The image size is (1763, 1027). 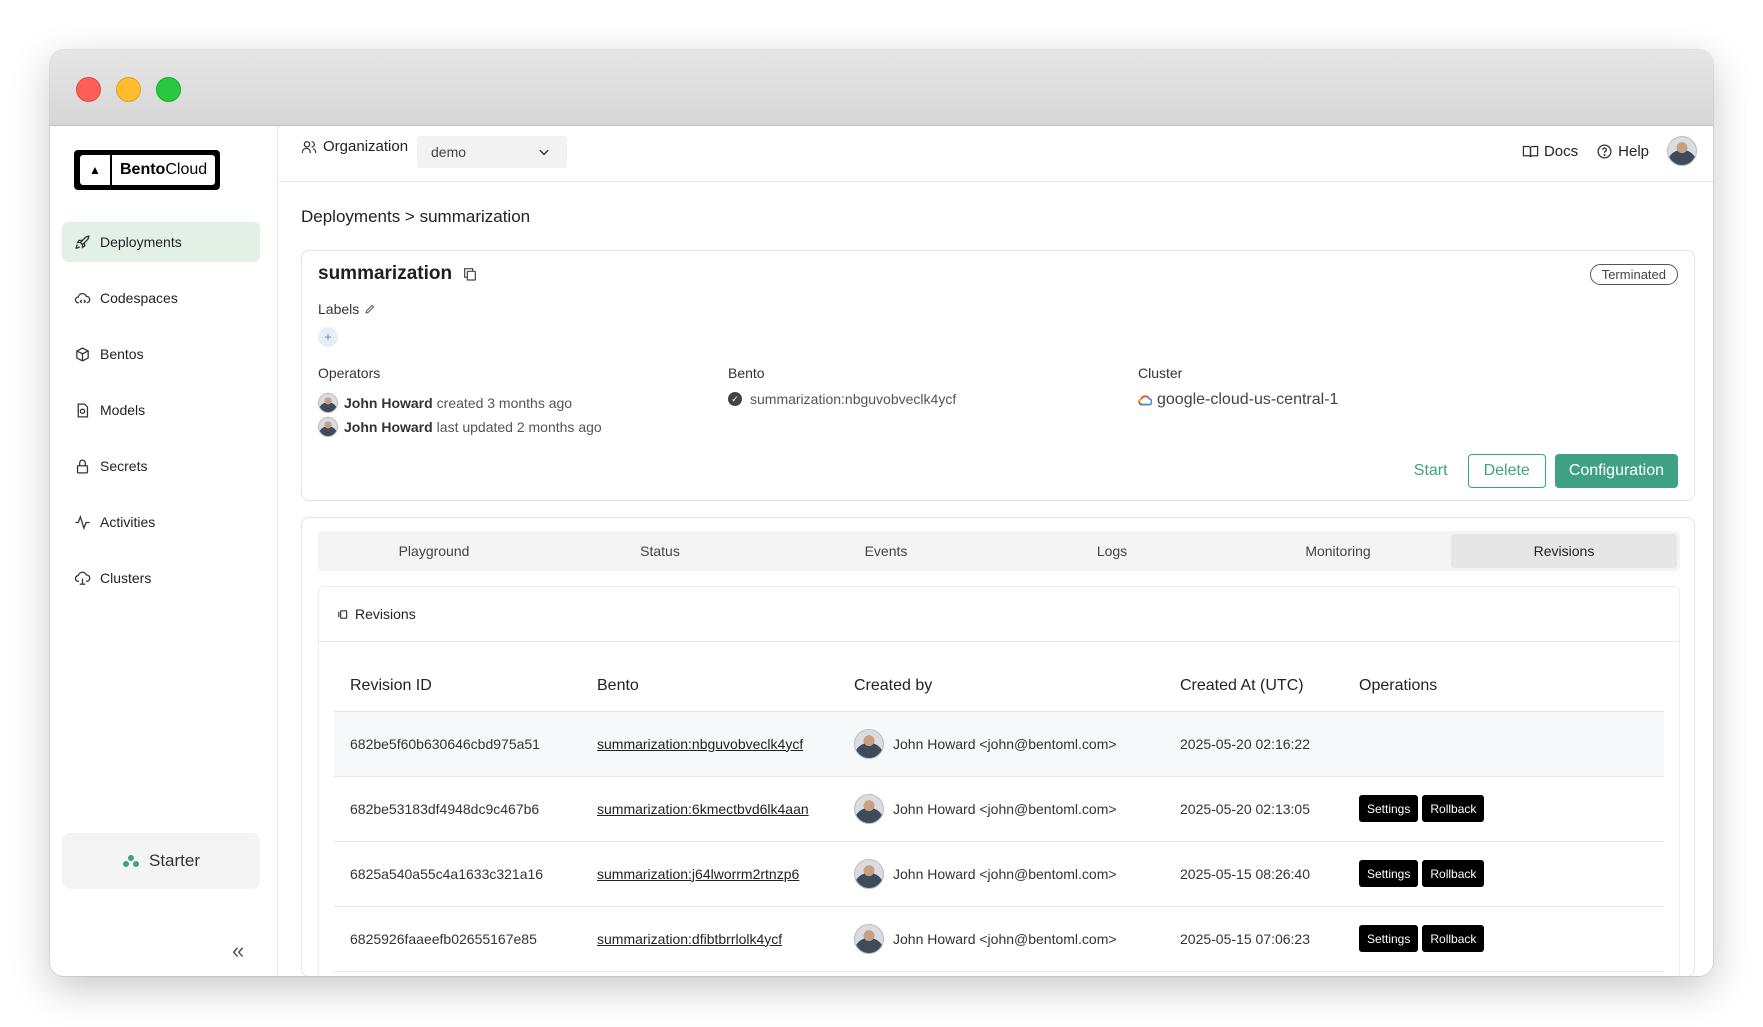 I want to click on sidebar-item-deployments: Deployments, so click(x=161, y=242).